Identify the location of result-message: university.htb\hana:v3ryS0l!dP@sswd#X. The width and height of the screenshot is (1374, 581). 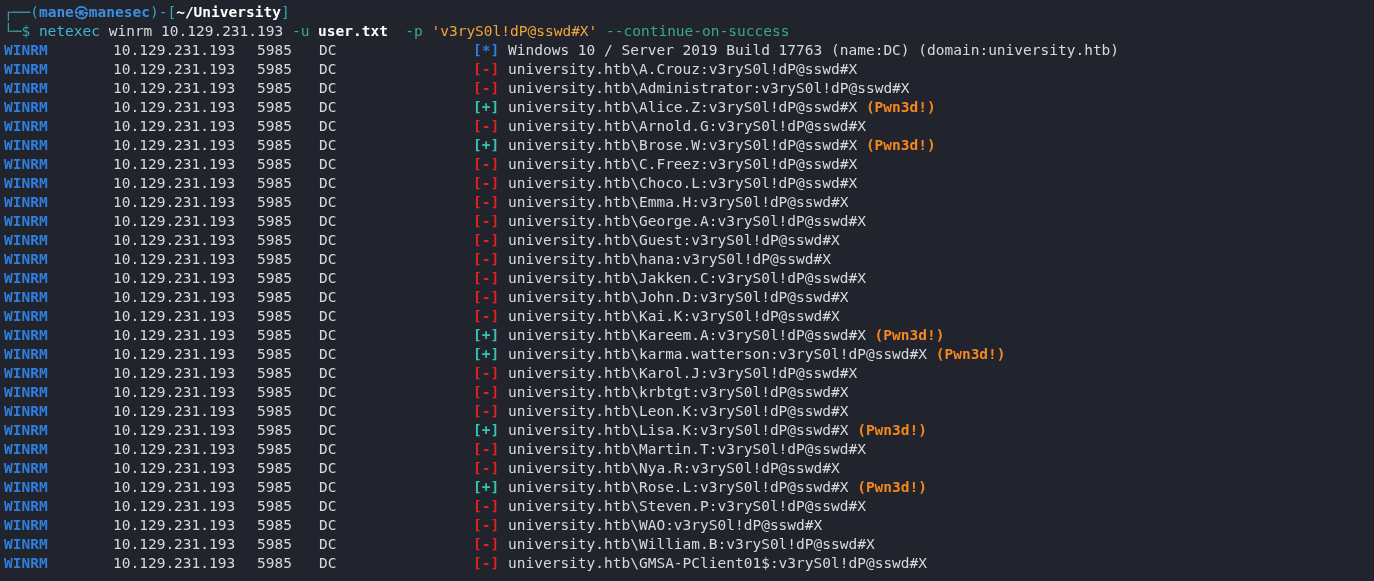
(669, 259).